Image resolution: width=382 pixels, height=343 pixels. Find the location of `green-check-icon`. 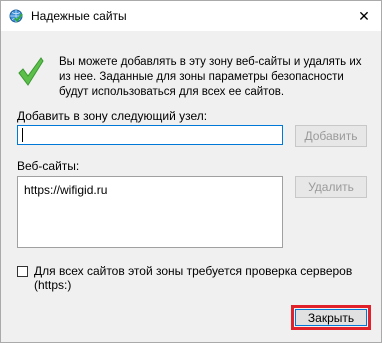

green-check-icon is located at coordinates (31, 71).